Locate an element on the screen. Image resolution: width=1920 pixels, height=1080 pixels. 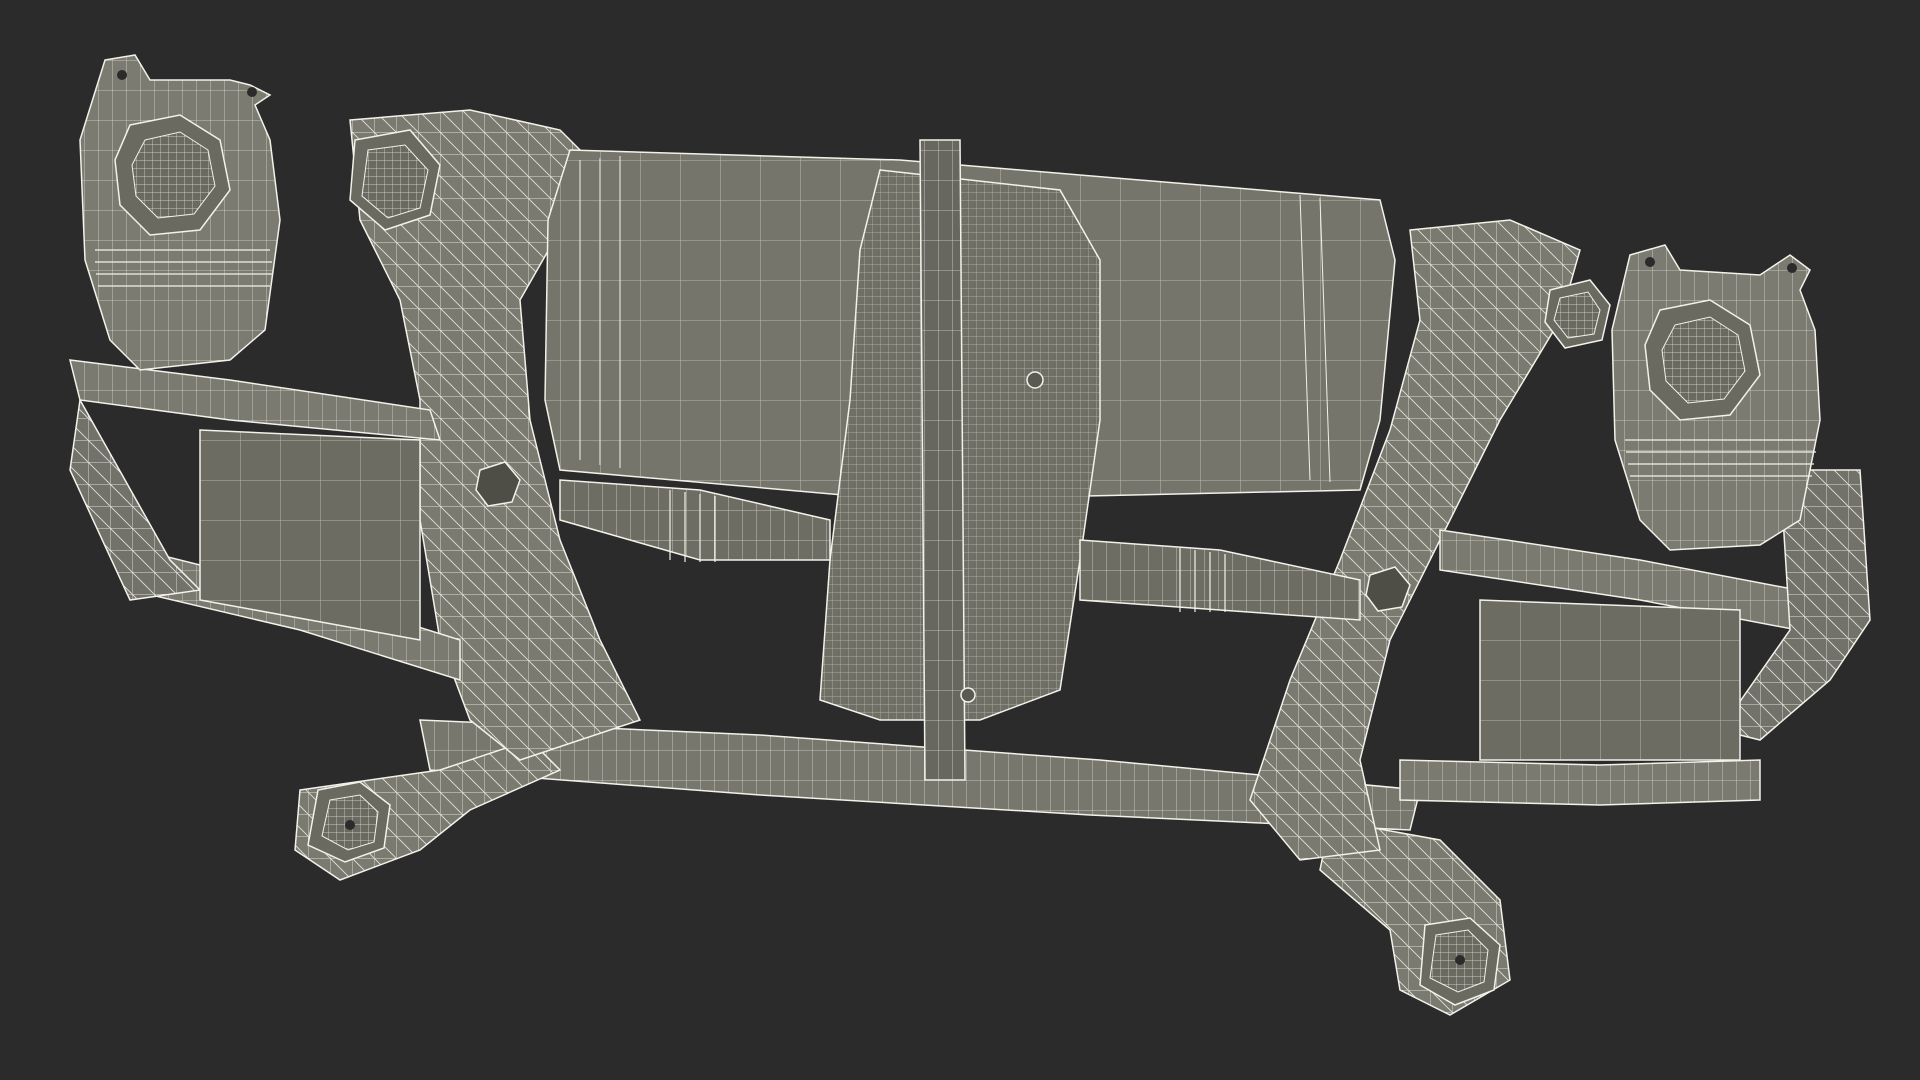
right-drive-shaft is located at coordinates (1220, 580).